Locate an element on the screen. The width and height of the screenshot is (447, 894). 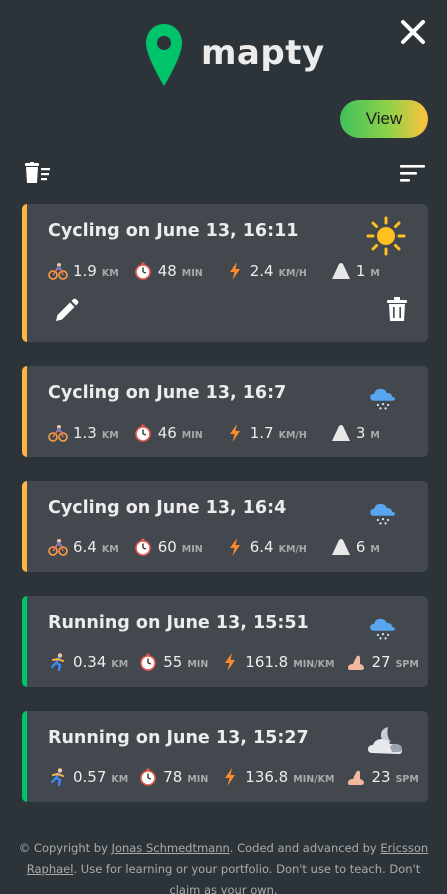
stat-value: 1.3 is located at coordinates (85, 433).